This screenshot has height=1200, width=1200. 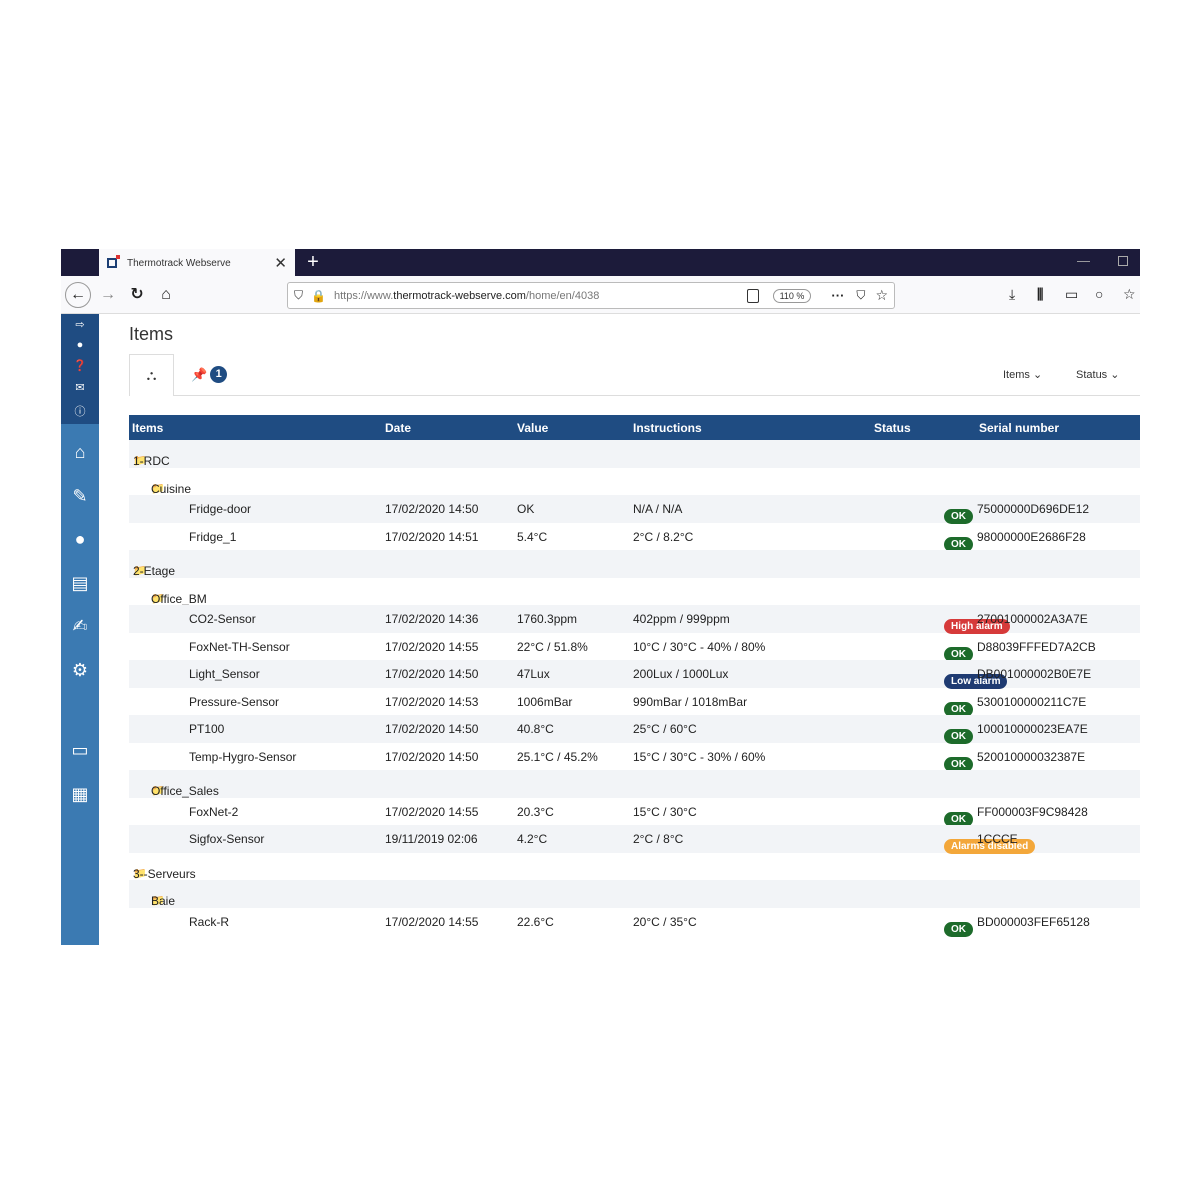 I want to click on lock-icon: 🔒, so click(x=318, y=296).